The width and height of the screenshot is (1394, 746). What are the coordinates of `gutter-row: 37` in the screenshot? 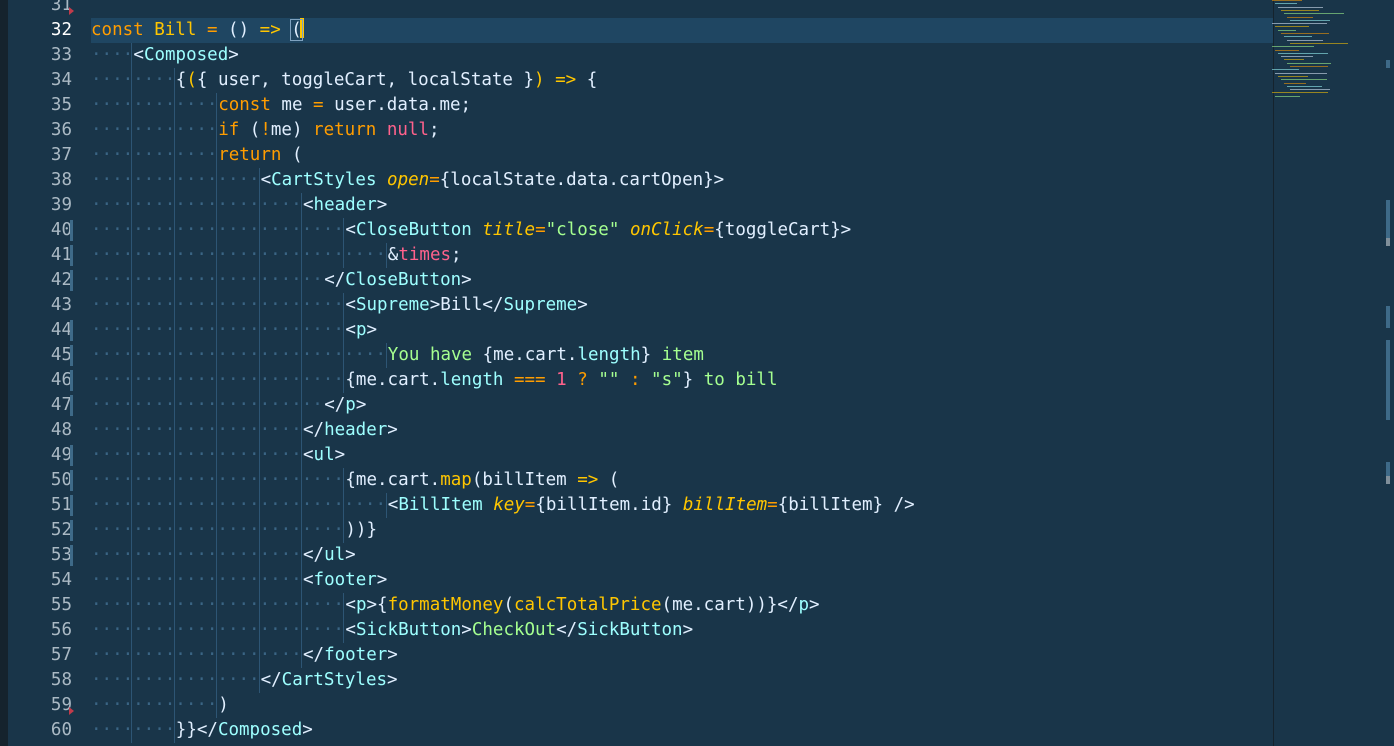 It's located at (44, 155).